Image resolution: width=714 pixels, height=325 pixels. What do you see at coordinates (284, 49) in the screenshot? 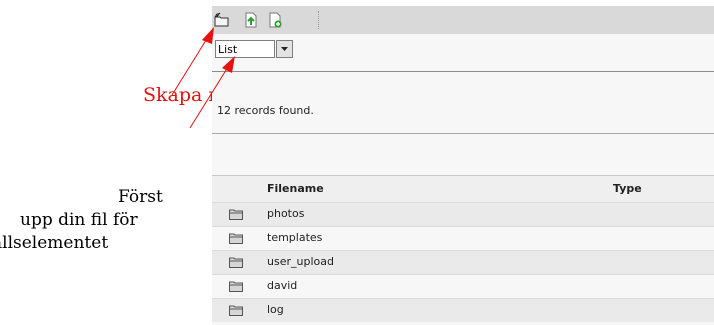
I see `chevron-down-icon` at bounding box center [284, 49].